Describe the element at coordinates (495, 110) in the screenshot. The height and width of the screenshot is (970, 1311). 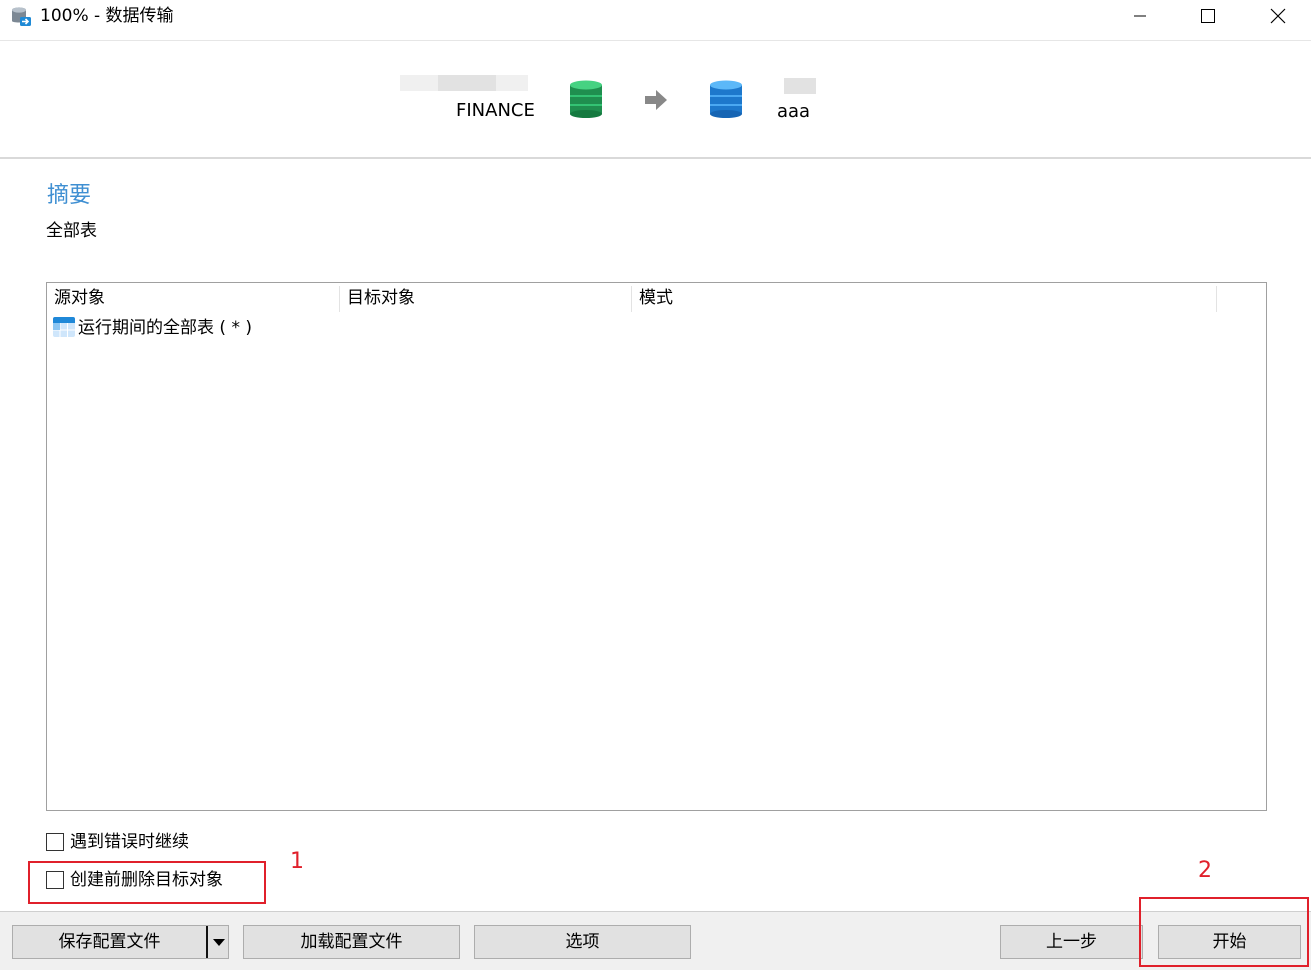
I see `source-database-name: FINANCE` at that location.